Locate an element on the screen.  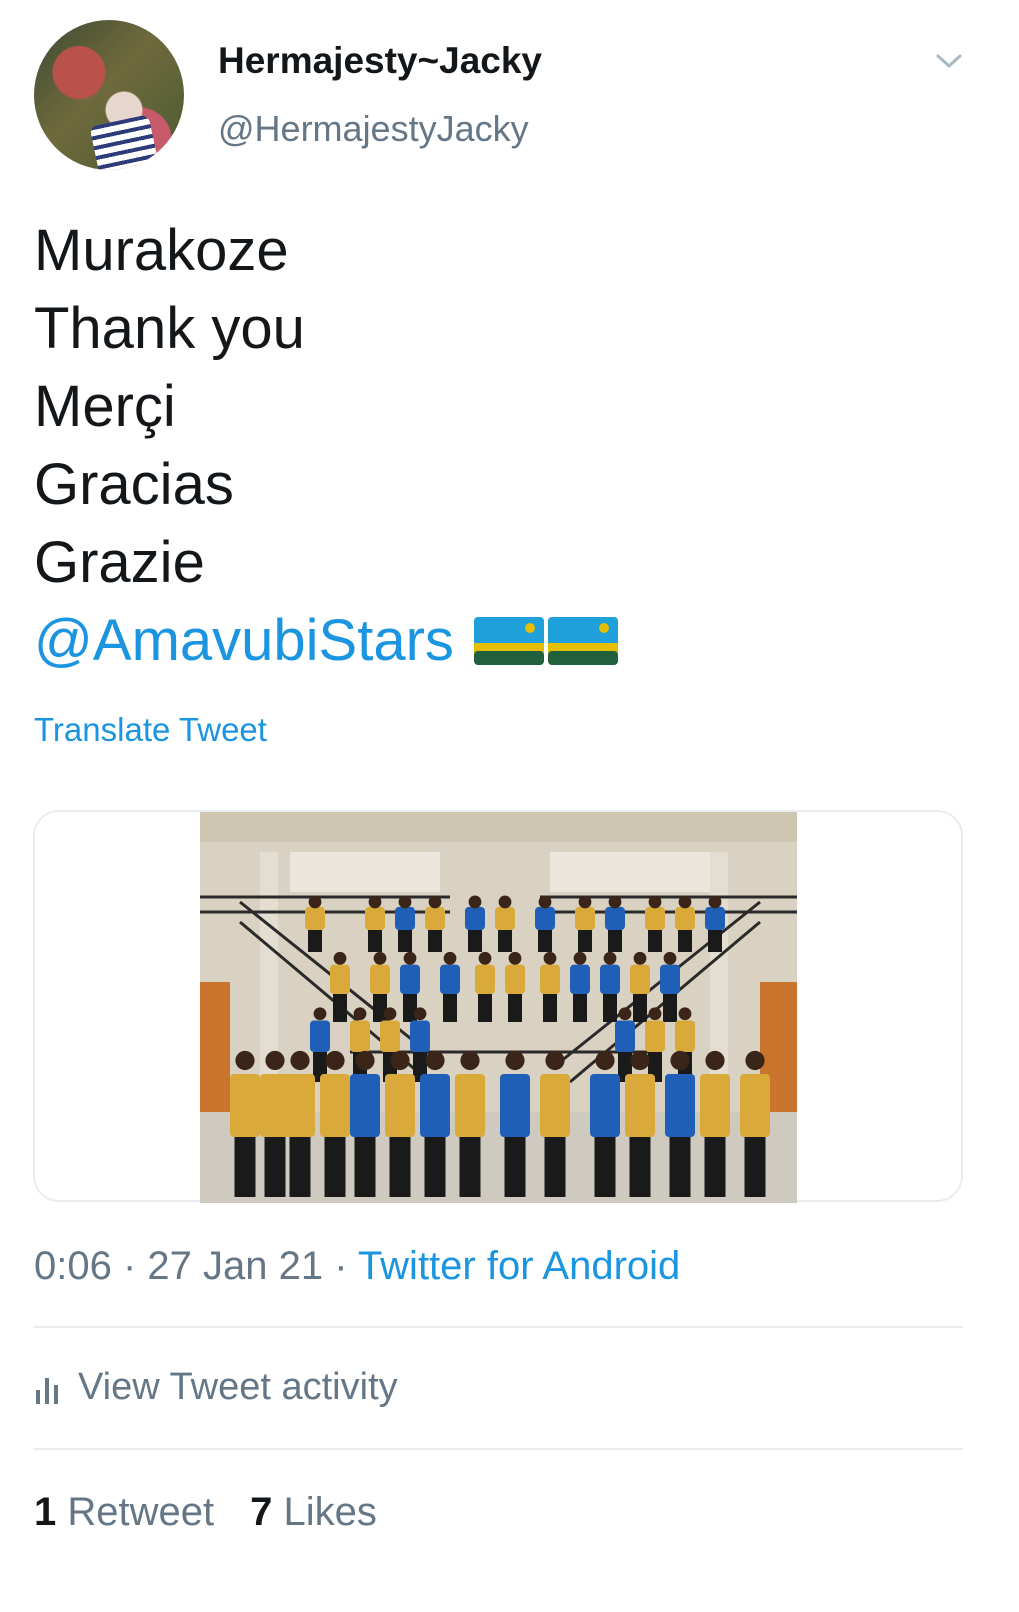
likes-count: 7 is located at coordinates (261, 1512).